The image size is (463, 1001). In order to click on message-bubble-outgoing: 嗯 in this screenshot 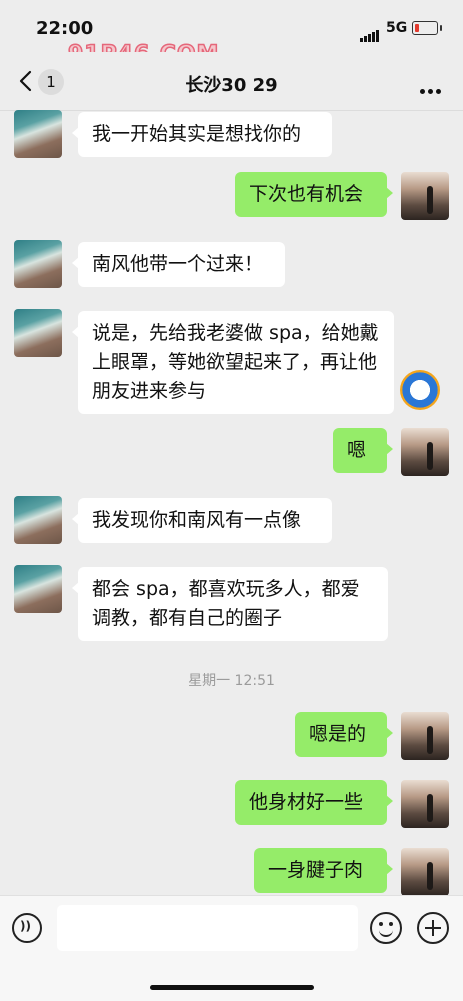, I will do `click(363, 450)`.